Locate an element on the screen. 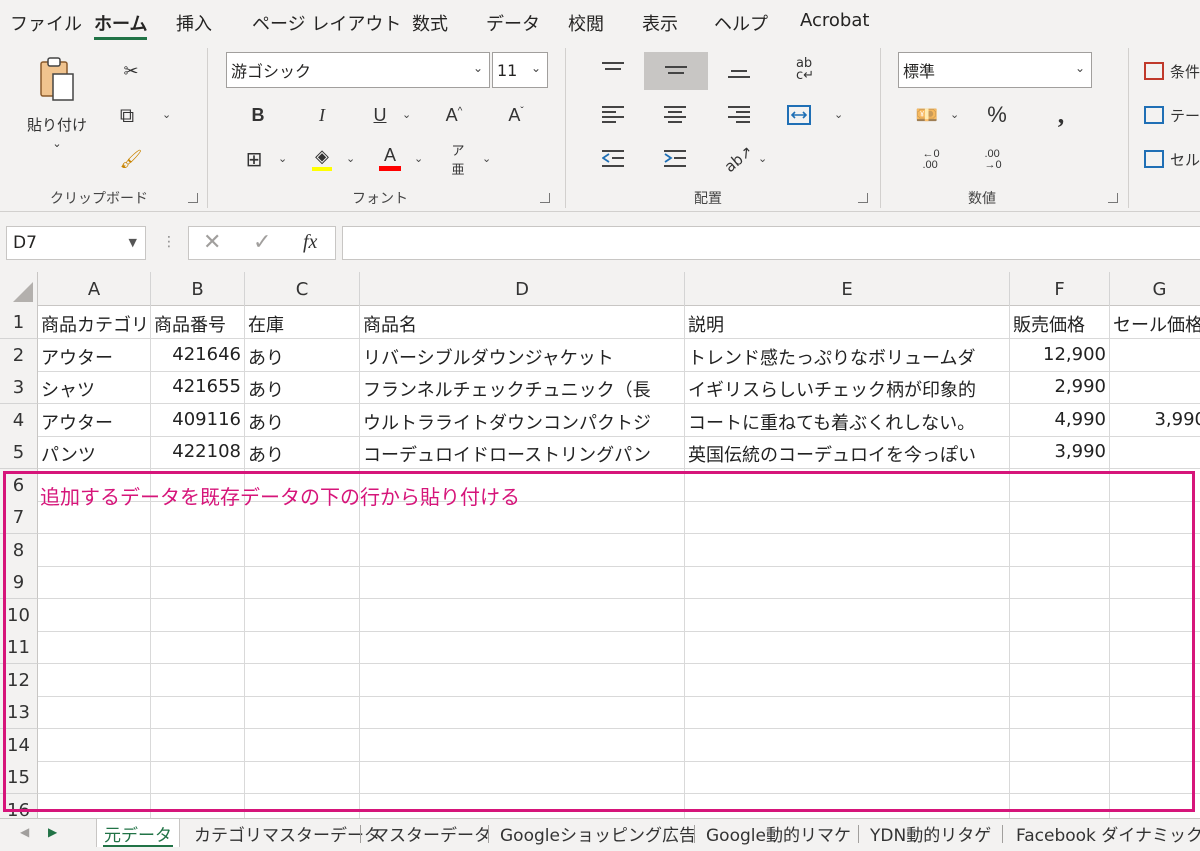 Image resolution: width=1200 pixels, height=851 pixels. alignment-launcher-icon is located at coordinates (863, 198).